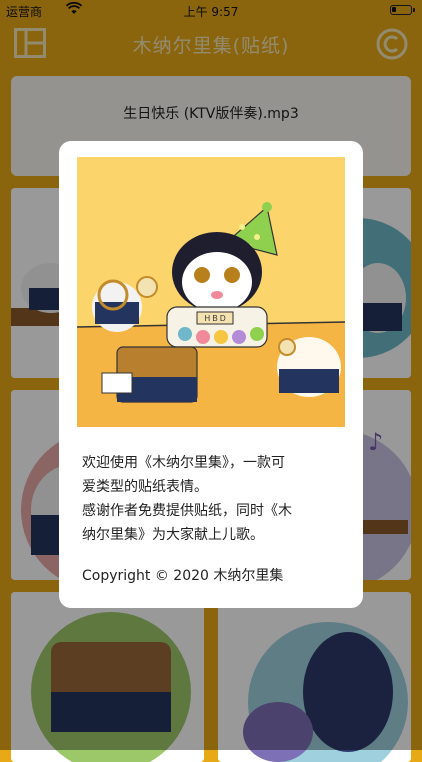 The height and width of the screenshot is (762, 422). Describe the element at coordinates (215, 318) in the screenshot. I see `cake-banner-text: H B D` at that location.